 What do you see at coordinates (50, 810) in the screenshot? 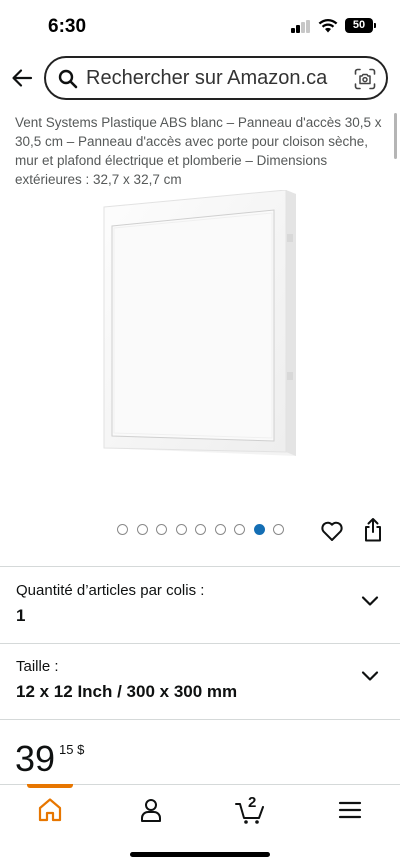
I see `home-icon` at bounding box center [50, 810].